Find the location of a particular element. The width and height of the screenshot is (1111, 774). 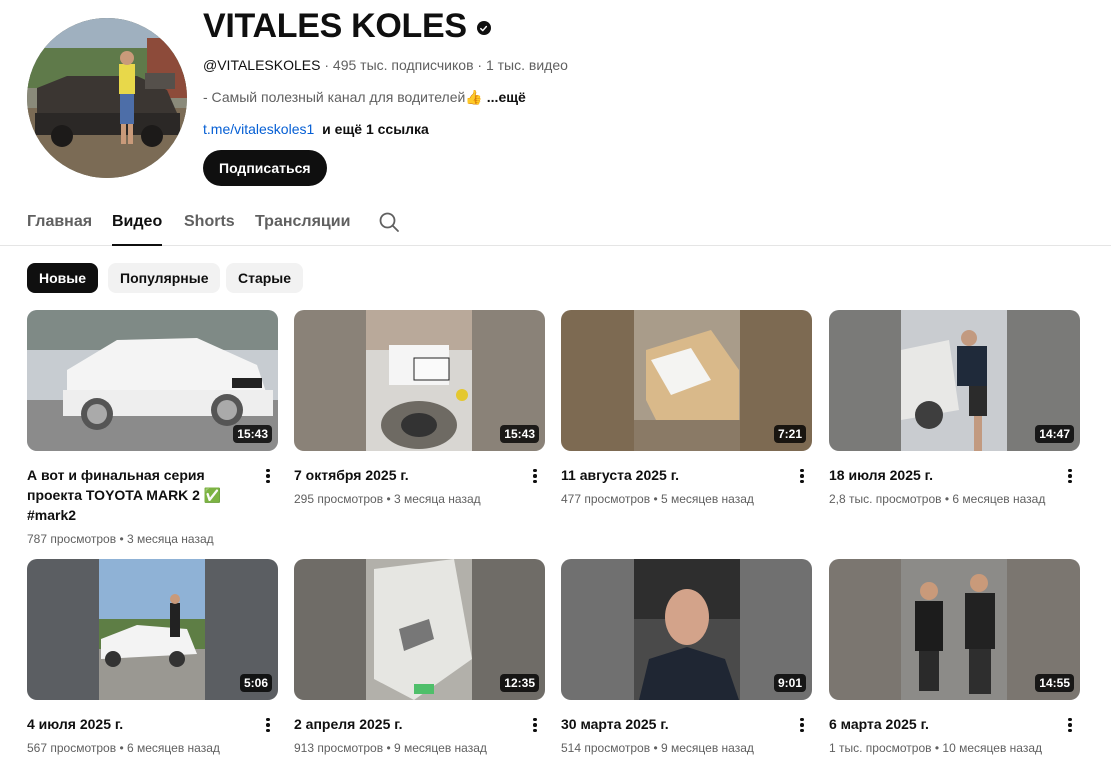

video-views: 2,8 тыс. просмотров is located at coordinates (885, 499).